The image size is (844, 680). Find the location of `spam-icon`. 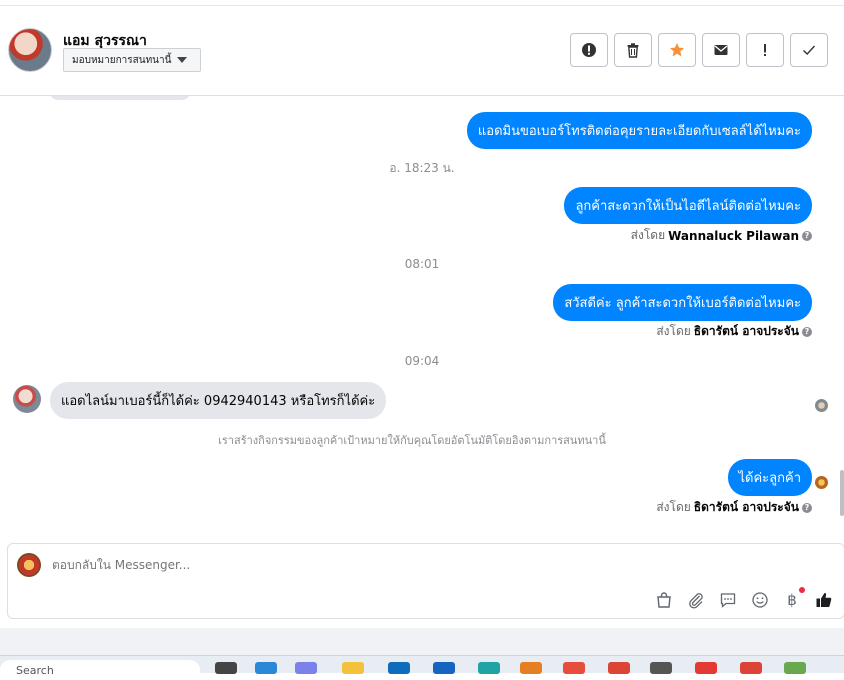

spam-icon is located at coordinates (589, 50).